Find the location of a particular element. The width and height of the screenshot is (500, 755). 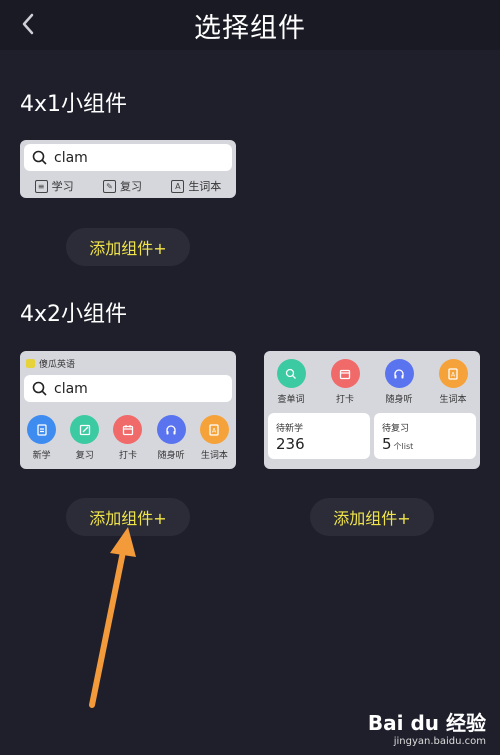

page-title: 选择组件 is located at coordinates (250, 28).